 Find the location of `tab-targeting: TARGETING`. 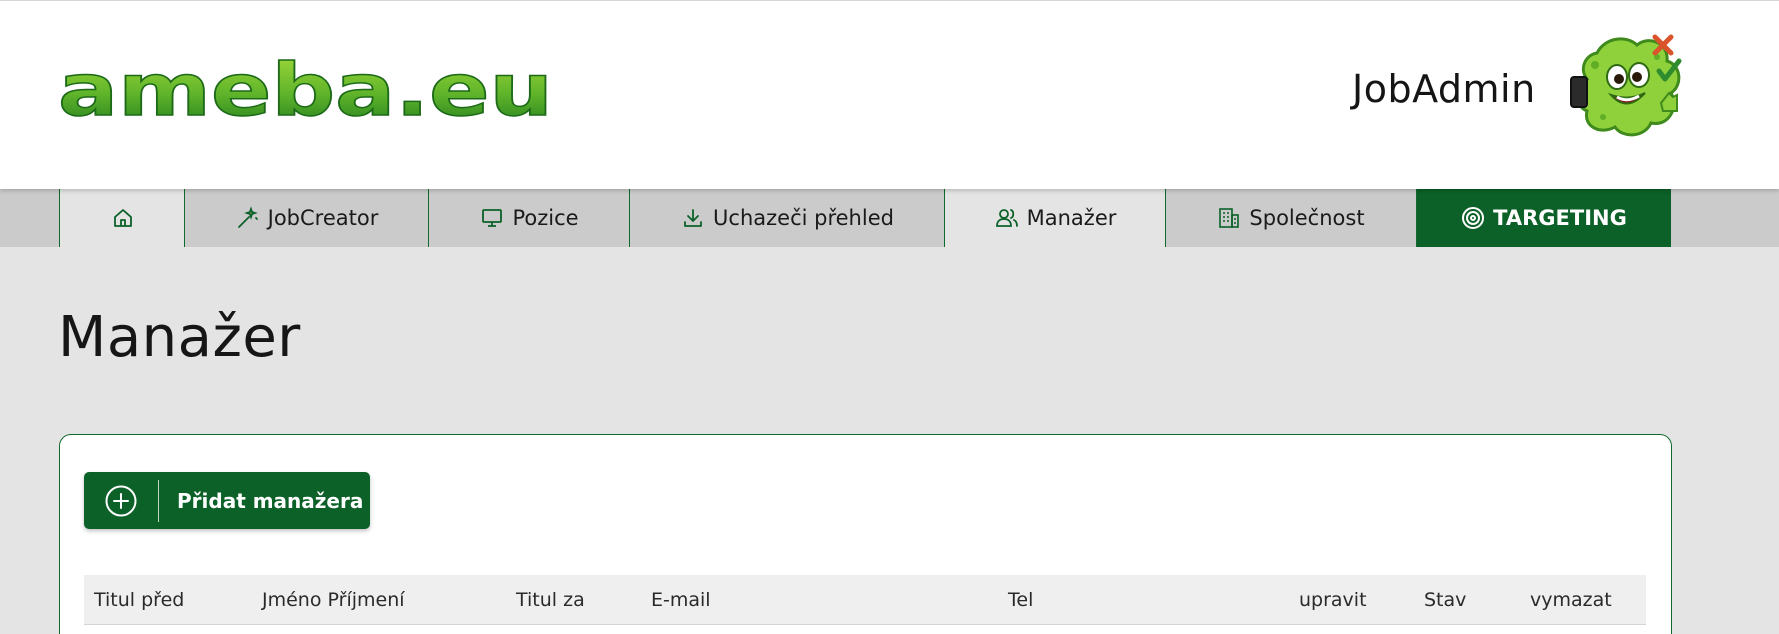

tab-targeting: TARGETING is located at coordinates (1544, 218).